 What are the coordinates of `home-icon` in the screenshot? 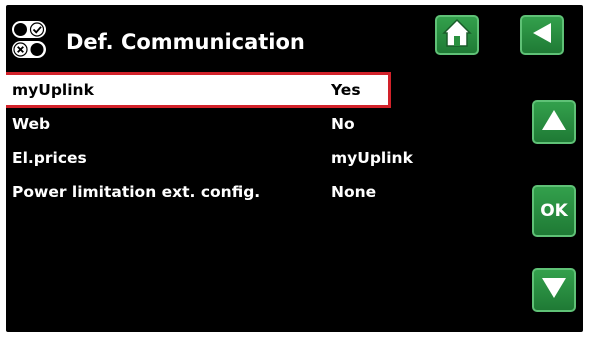 It's located at (457, 35).